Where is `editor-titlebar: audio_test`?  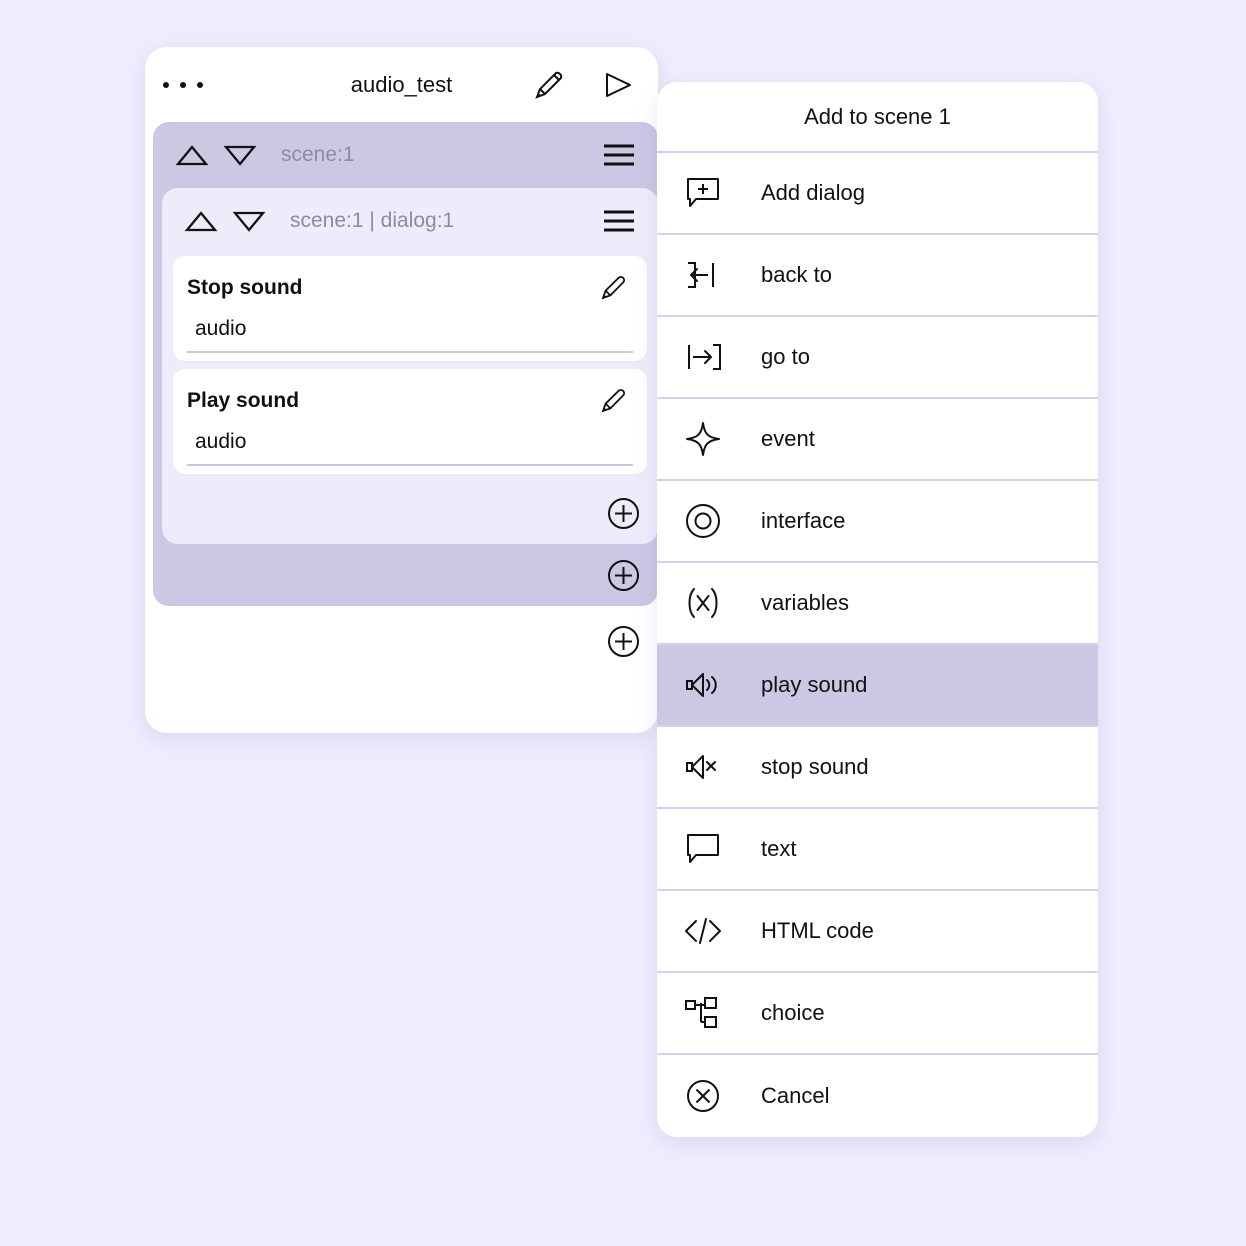
editor-titlebar: audio_test is located at coordinates (401, 84).